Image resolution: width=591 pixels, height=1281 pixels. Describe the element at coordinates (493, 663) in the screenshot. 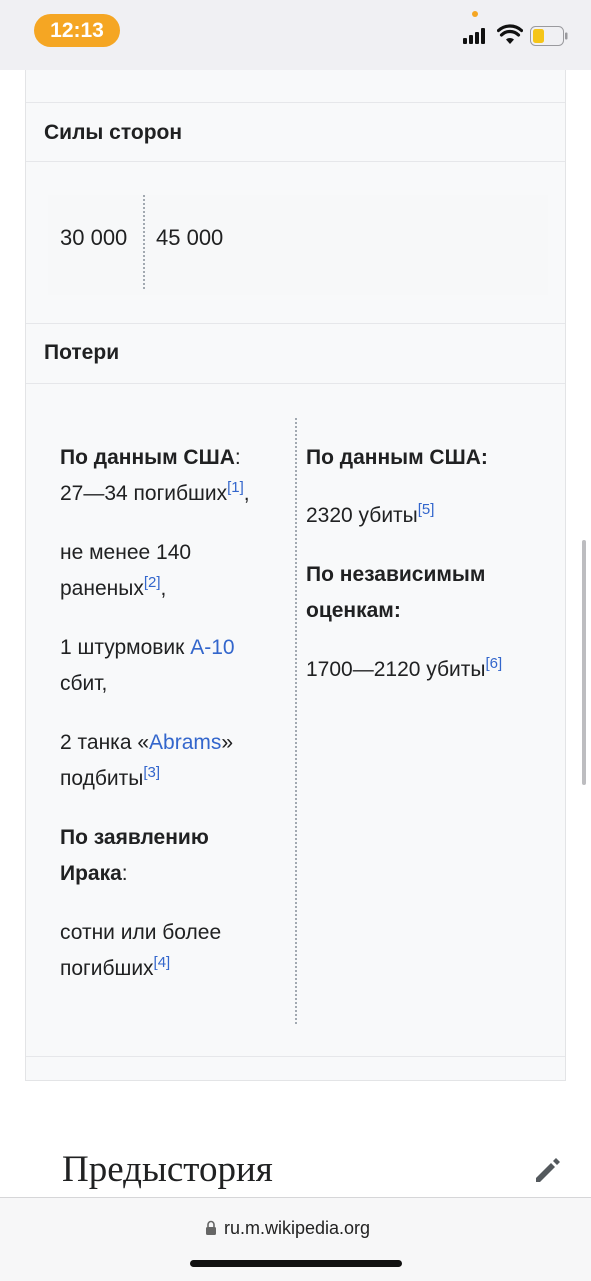

I see `reference-6-link: [6]` at that location.